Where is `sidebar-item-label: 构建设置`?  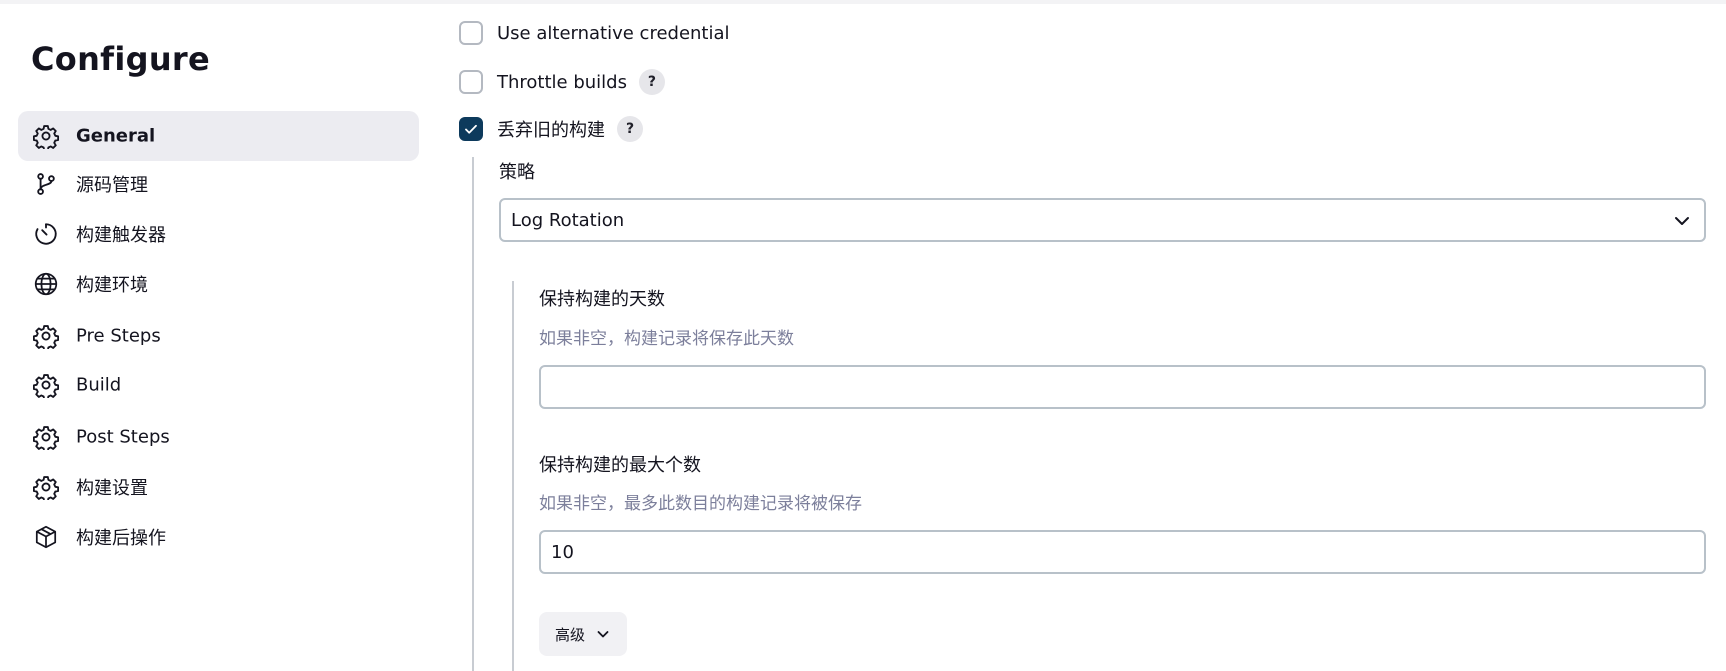
sidebar-item-label: 构建设置 is located at coordinates (112, 488).